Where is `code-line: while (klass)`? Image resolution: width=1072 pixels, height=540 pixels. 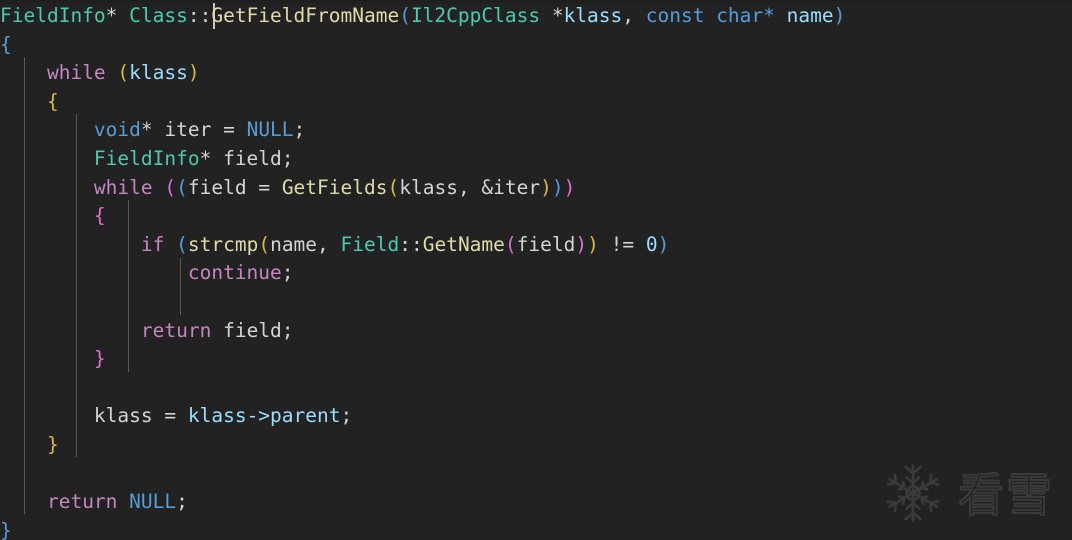 code-line: while (klass) is located at coordinates (100, 73).